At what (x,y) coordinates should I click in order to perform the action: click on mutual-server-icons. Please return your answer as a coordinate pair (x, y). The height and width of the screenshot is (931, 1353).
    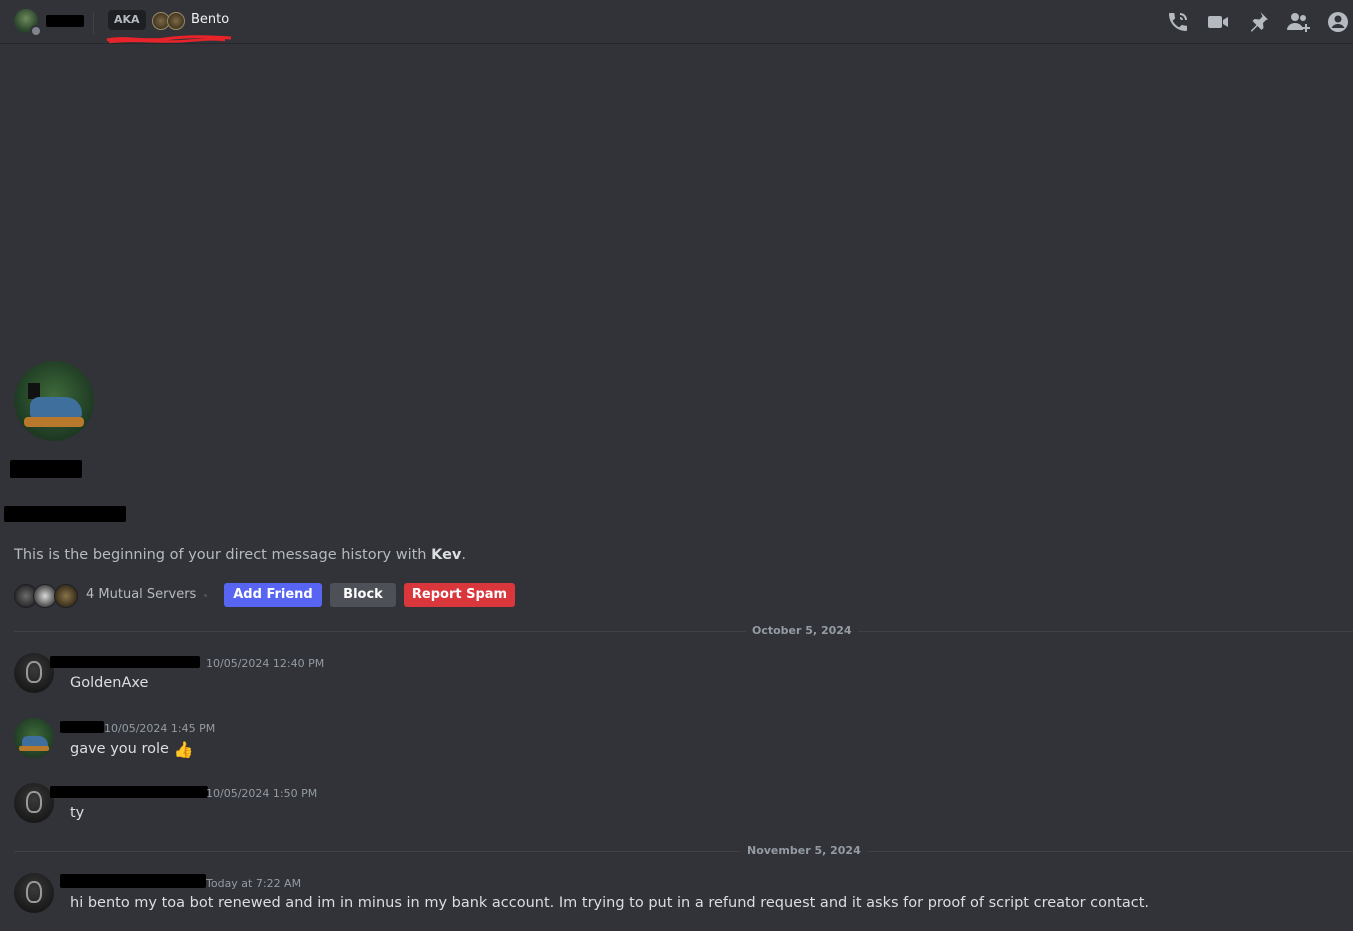
    Looking at the image, I should click on (47, 596).